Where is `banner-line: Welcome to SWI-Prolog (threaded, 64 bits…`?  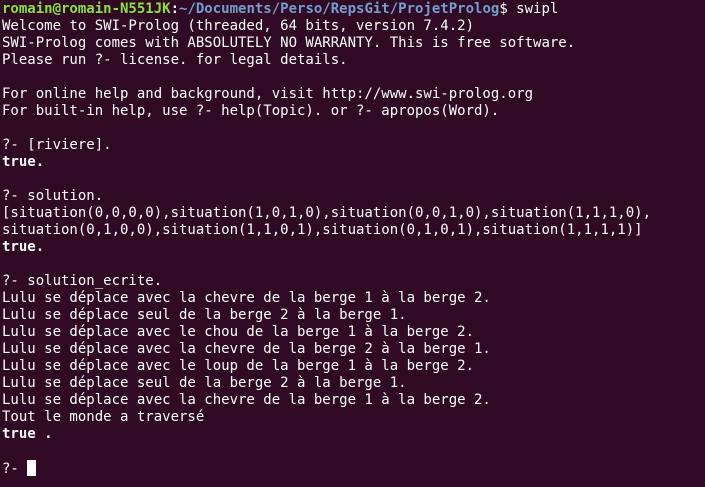
banner-line: Welcome to SWI-Prolog (threaded, 64 bits… is located at coordinates (238, 26).